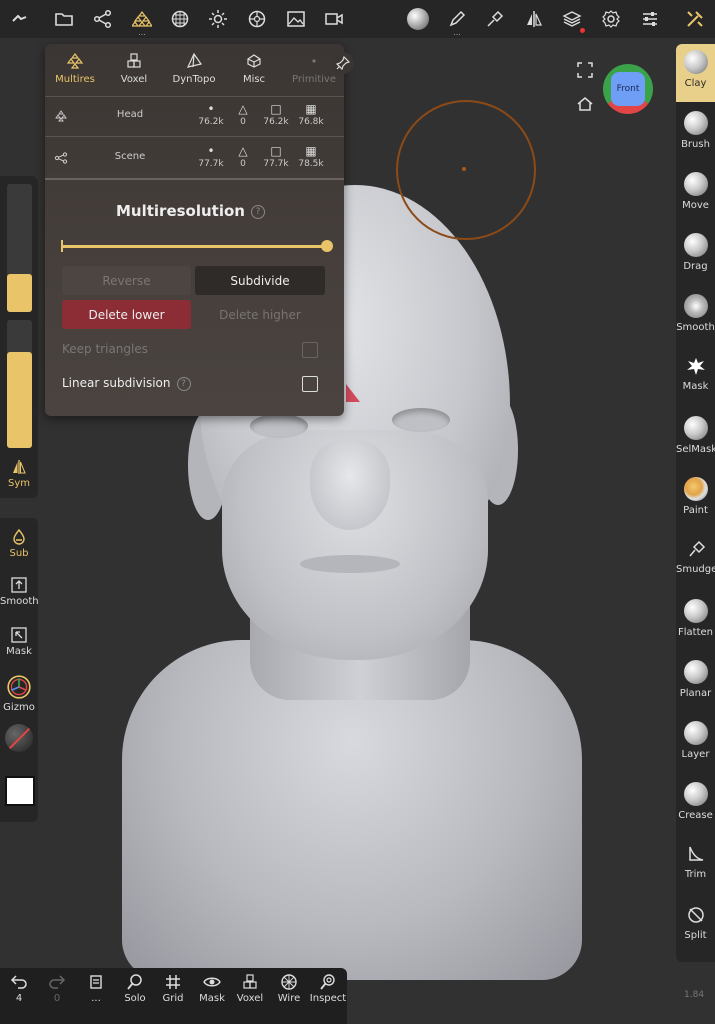 The width and height of the screenshot is (715, 1024). What do you see at coordinates (695, 19) in the screenshot?
I see `tools-icon` at bounding box center [695, 19].